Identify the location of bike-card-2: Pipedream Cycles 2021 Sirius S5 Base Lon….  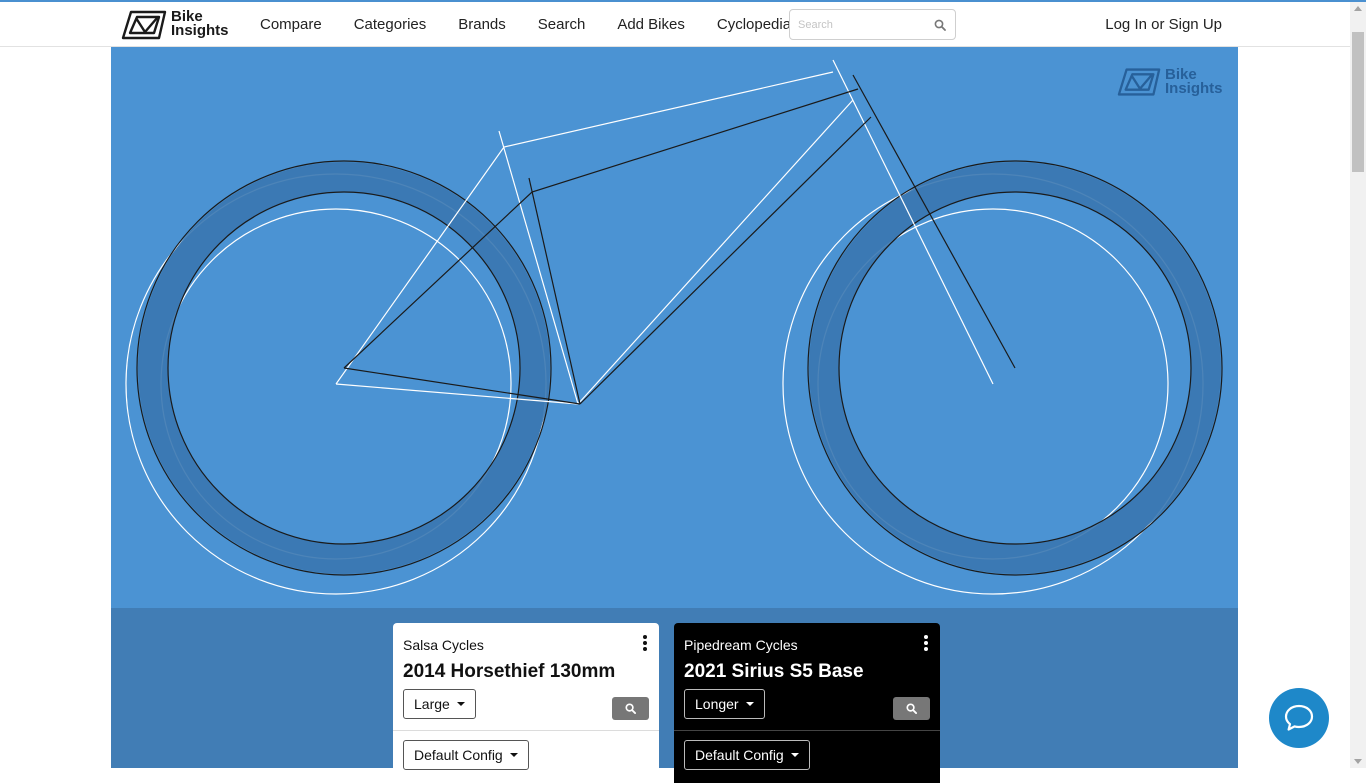
(807, 703).